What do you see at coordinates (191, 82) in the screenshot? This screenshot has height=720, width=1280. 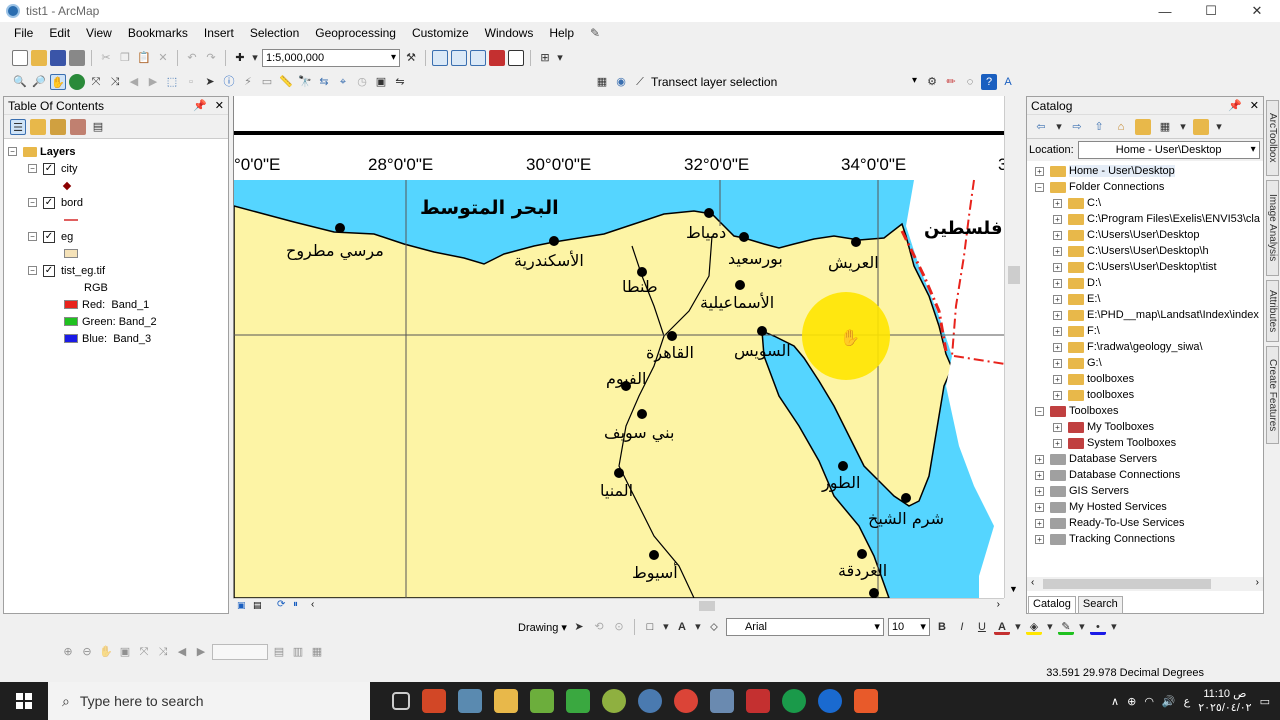 I see `clear-selection-icon: ▫` at bounding box center [191, 82].